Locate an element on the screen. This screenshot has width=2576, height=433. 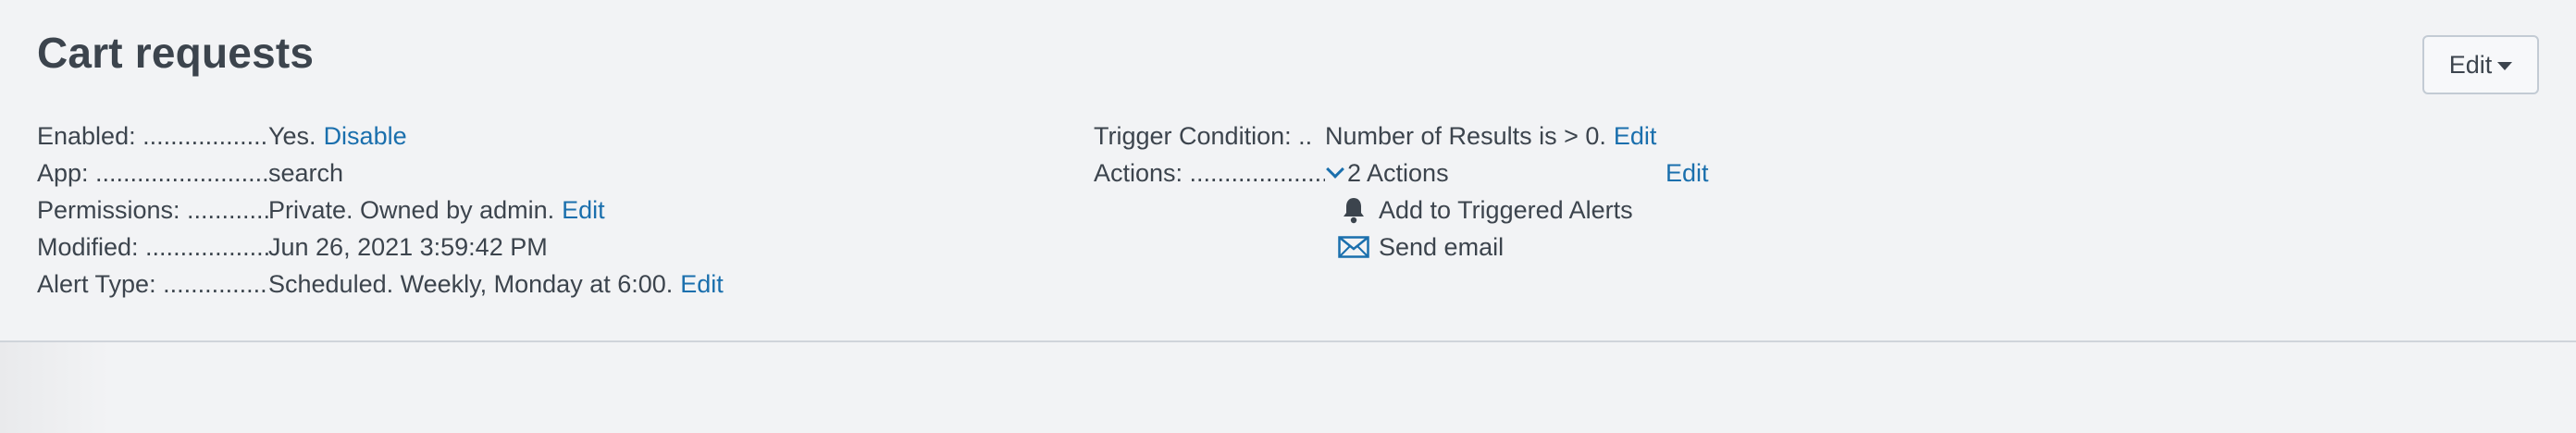
bell-icon is located at coordinates (1353, 210).